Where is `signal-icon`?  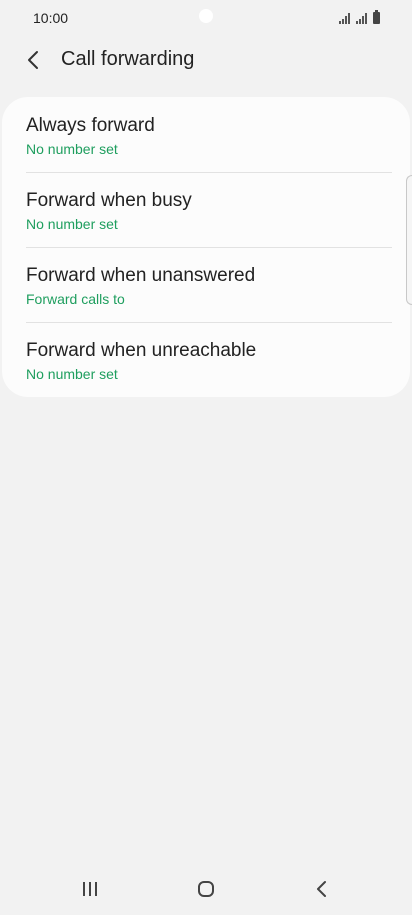
signal-icon is located at coordinates (344, 18).